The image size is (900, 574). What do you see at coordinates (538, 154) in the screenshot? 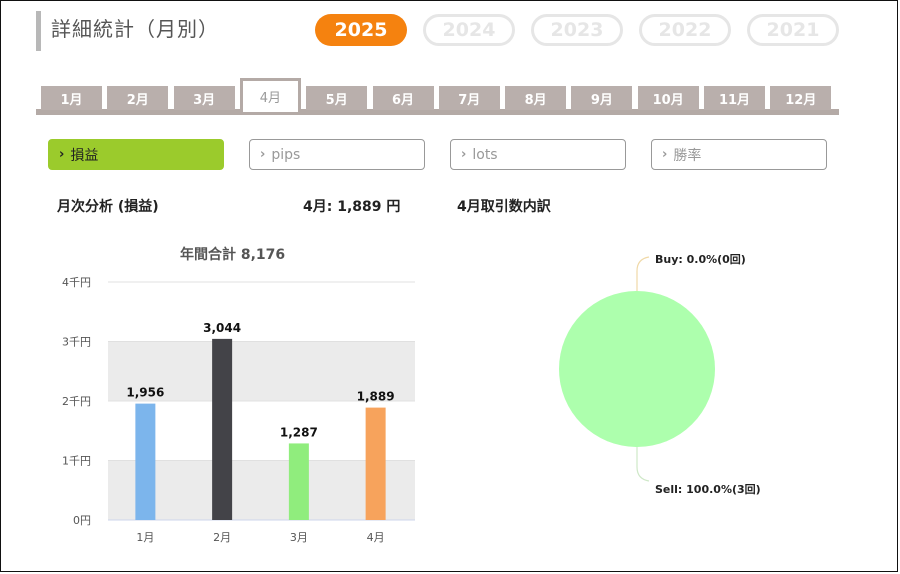
I see `filter-button-3: › lots` at bounding box center [538, 154].